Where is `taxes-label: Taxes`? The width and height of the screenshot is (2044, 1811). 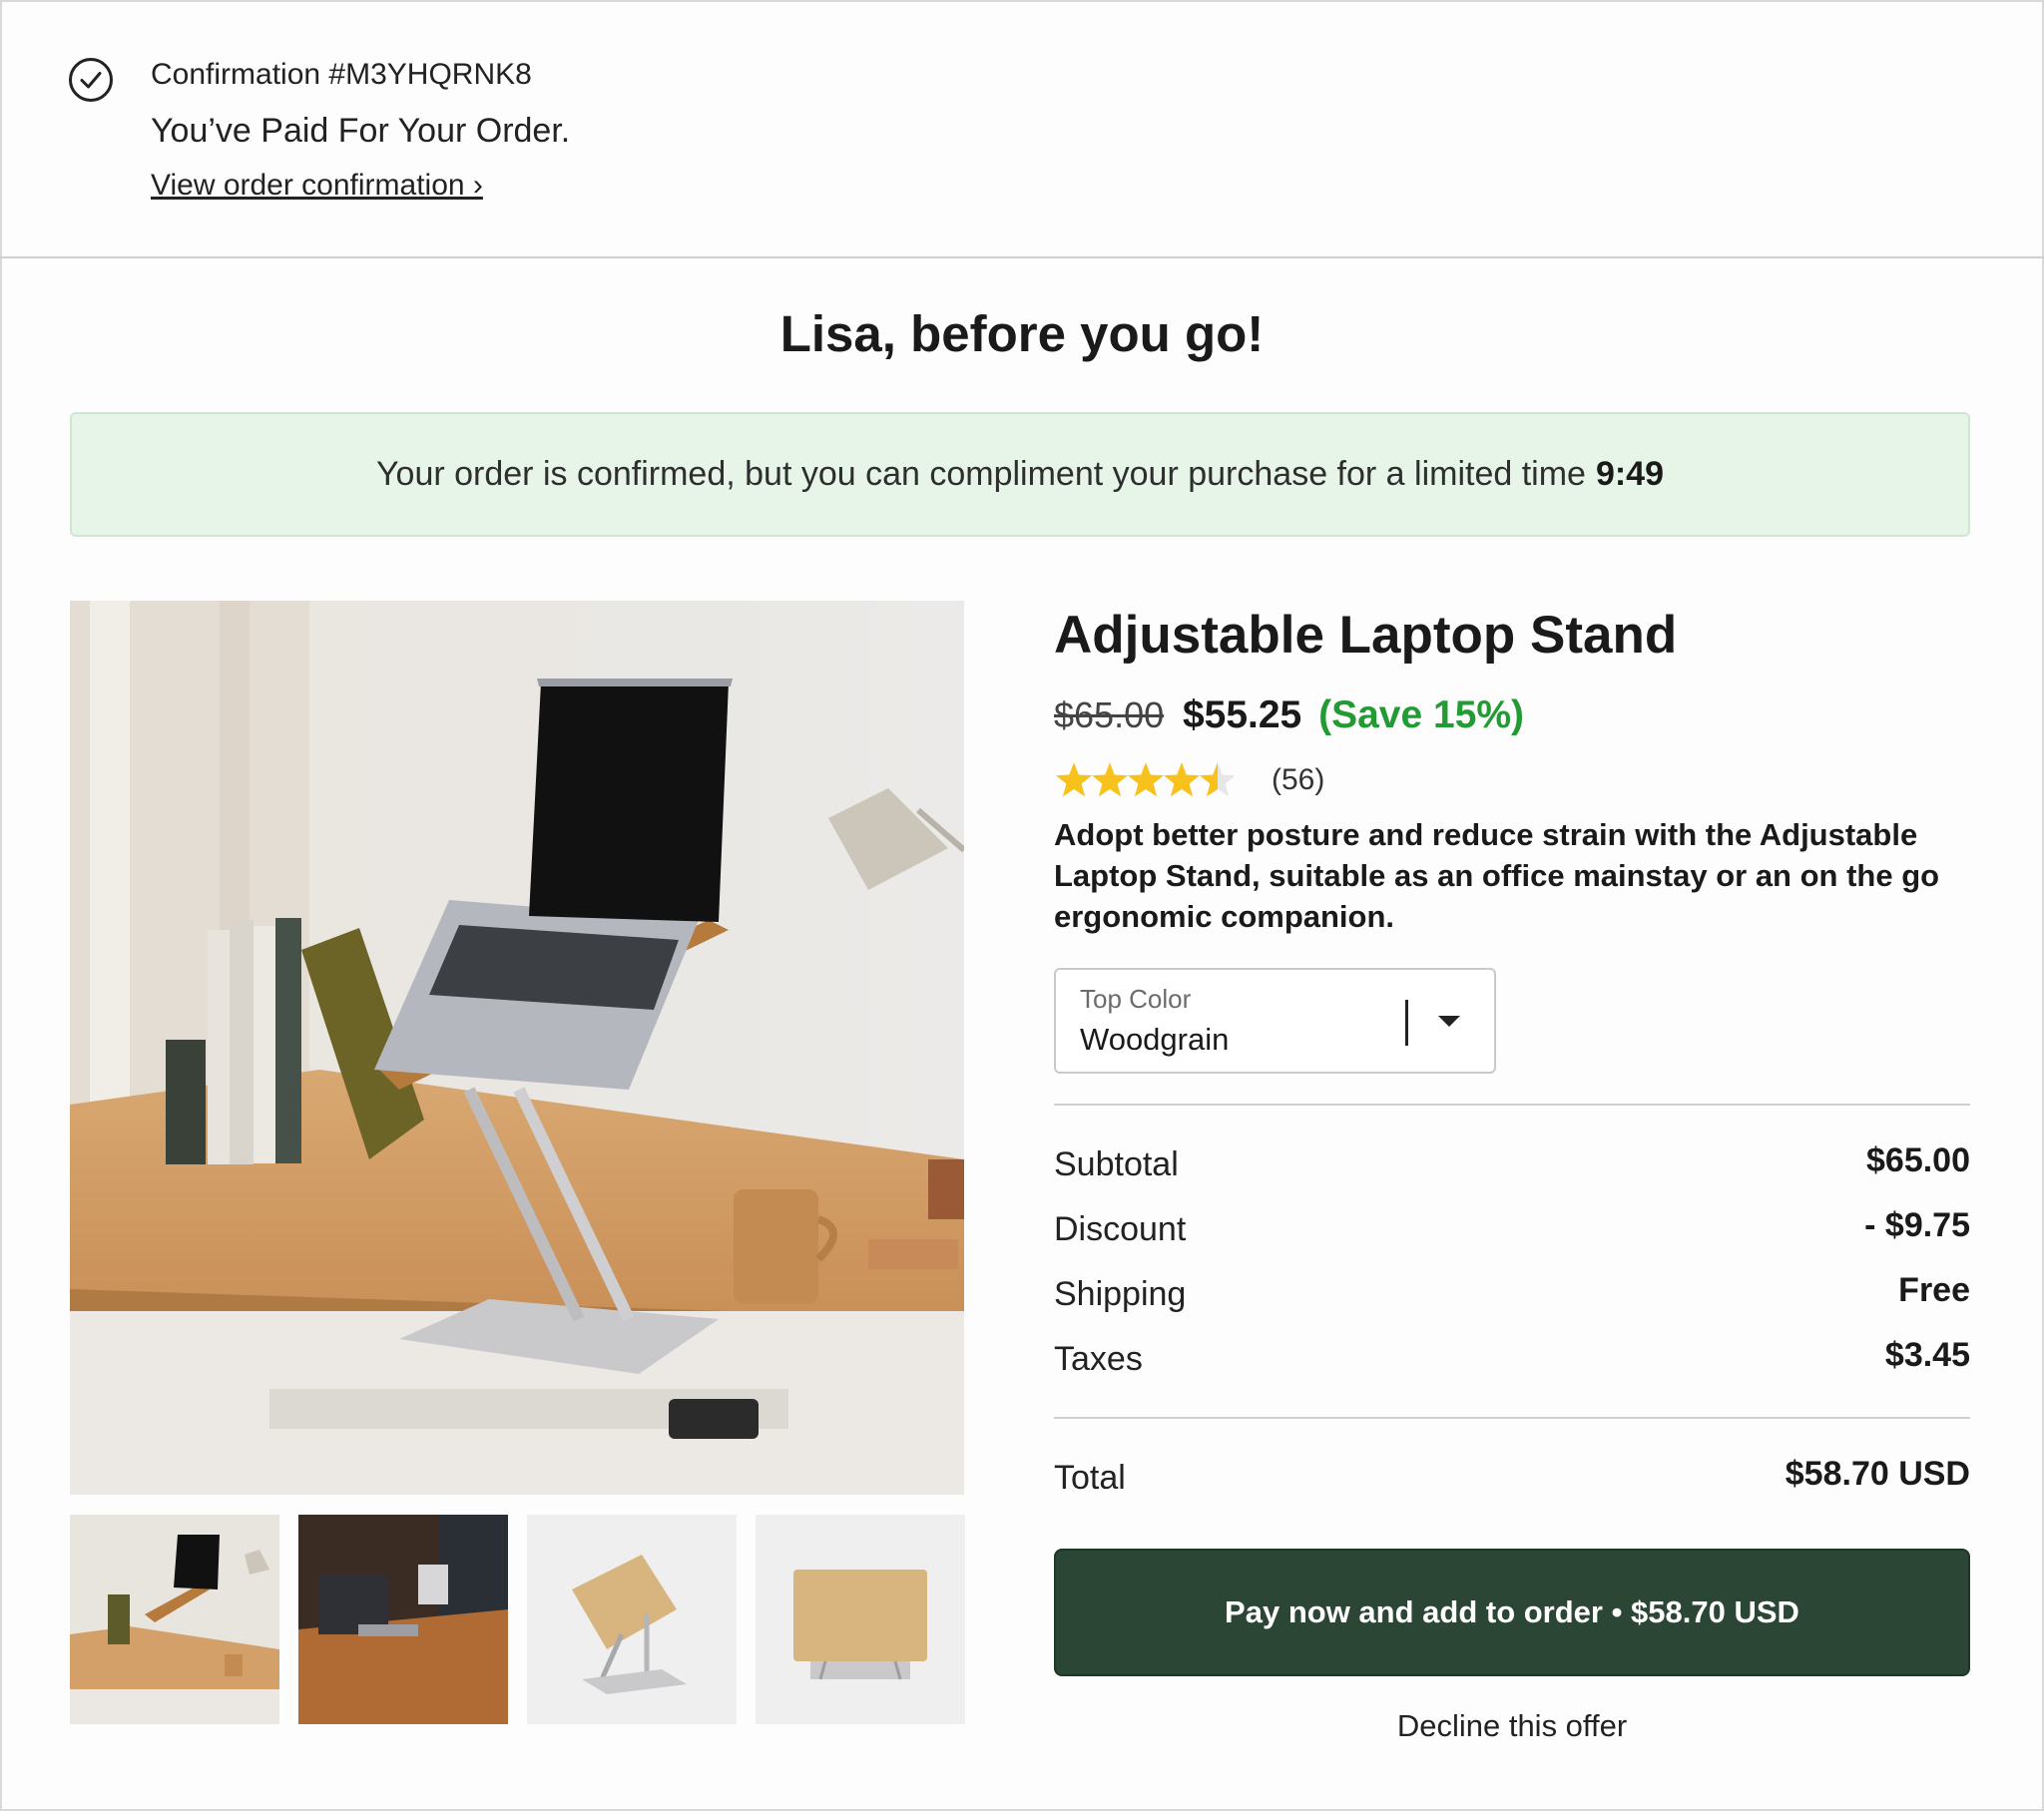 taxes-label: Taxes is located at coordinates (1098, 1359).